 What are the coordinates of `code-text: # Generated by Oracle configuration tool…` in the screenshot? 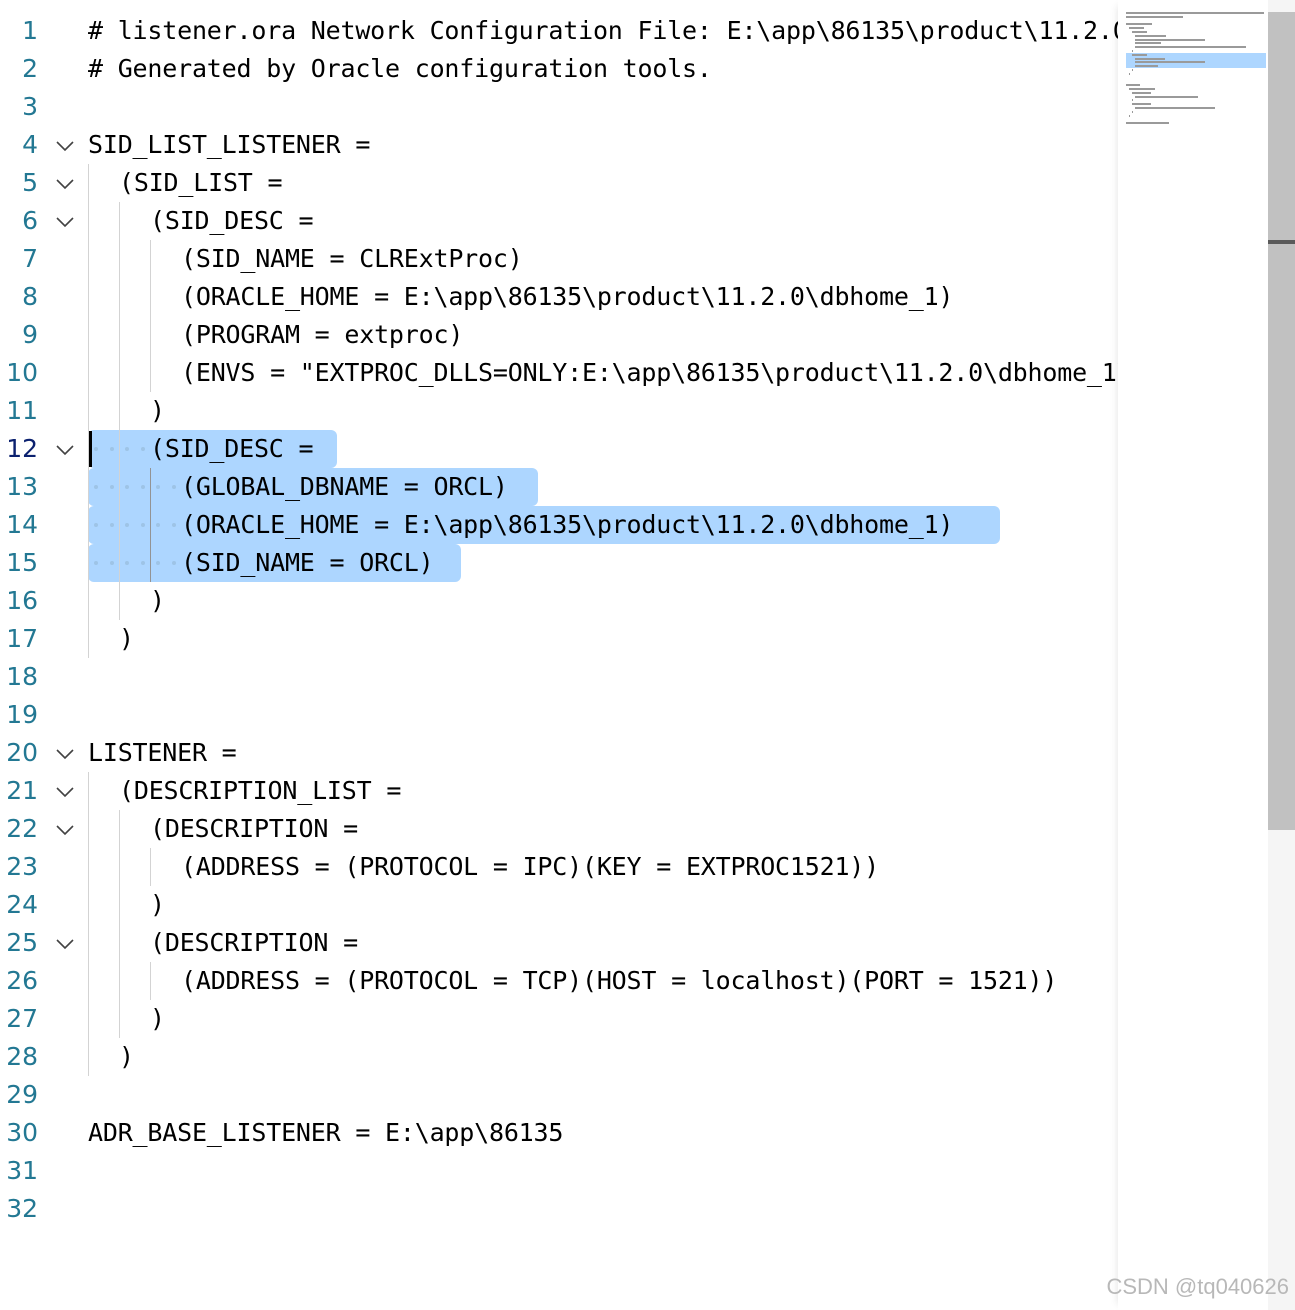 It's located at (400, 68).